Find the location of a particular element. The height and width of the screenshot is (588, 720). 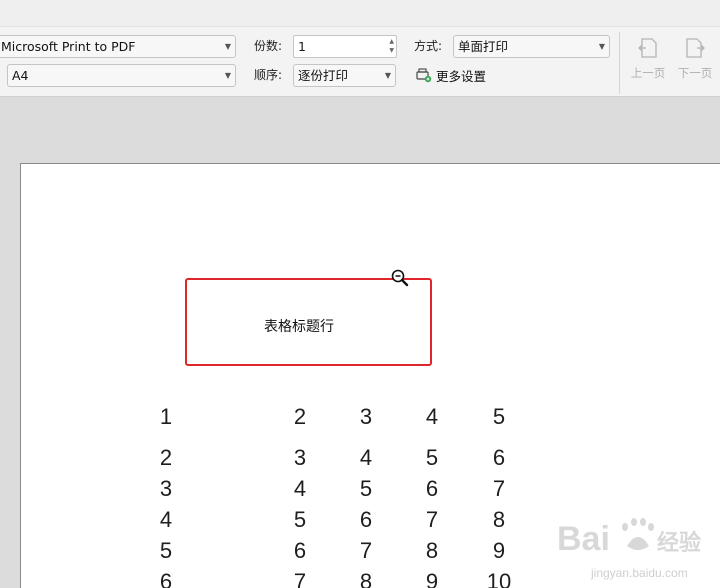

mode-select: 单面打印 ▼ is located at coordinates (531, 46).